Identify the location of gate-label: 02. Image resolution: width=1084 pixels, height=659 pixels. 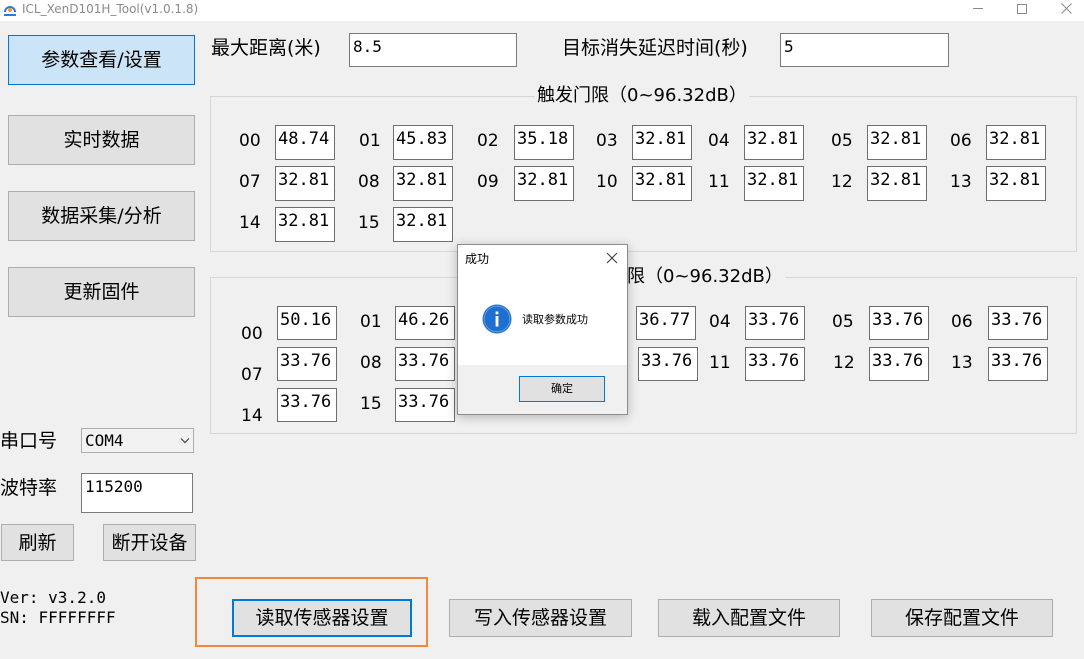
(488, 141).